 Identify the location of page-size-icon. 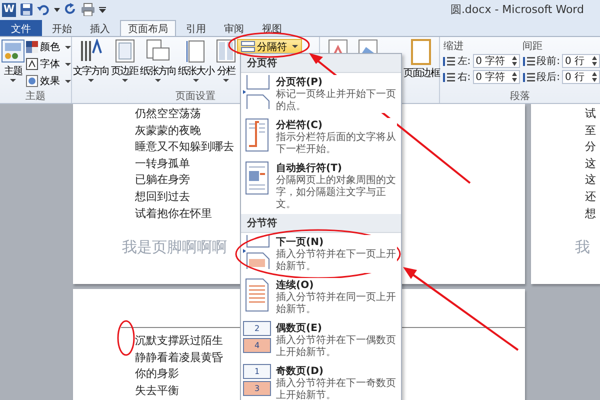
(196, 51).